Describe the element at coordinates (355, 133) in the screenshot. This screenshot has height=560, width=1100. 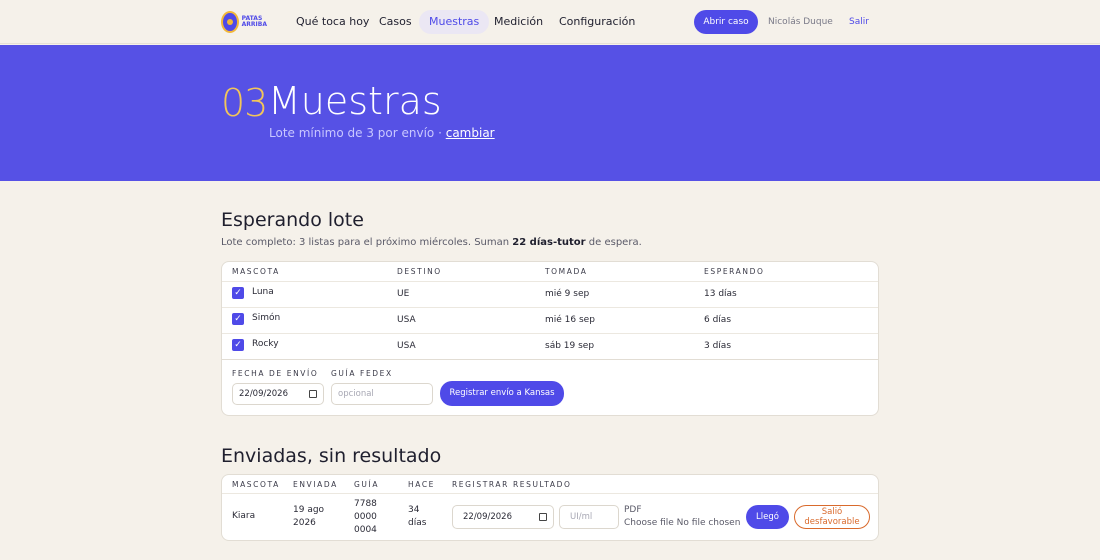
I see `hero-subtitle-text: Lote mínimo de 3 por envío ·` at that location.